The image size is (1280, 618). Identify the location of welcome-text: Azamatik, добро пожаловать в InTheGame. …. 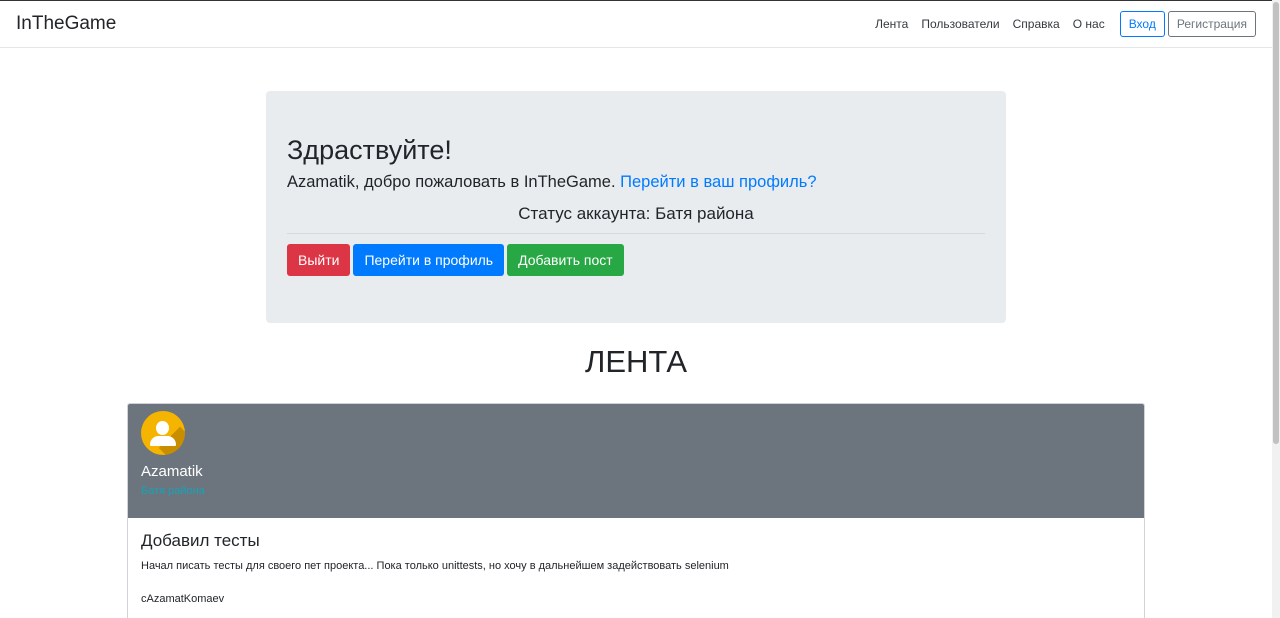
(636, 182).